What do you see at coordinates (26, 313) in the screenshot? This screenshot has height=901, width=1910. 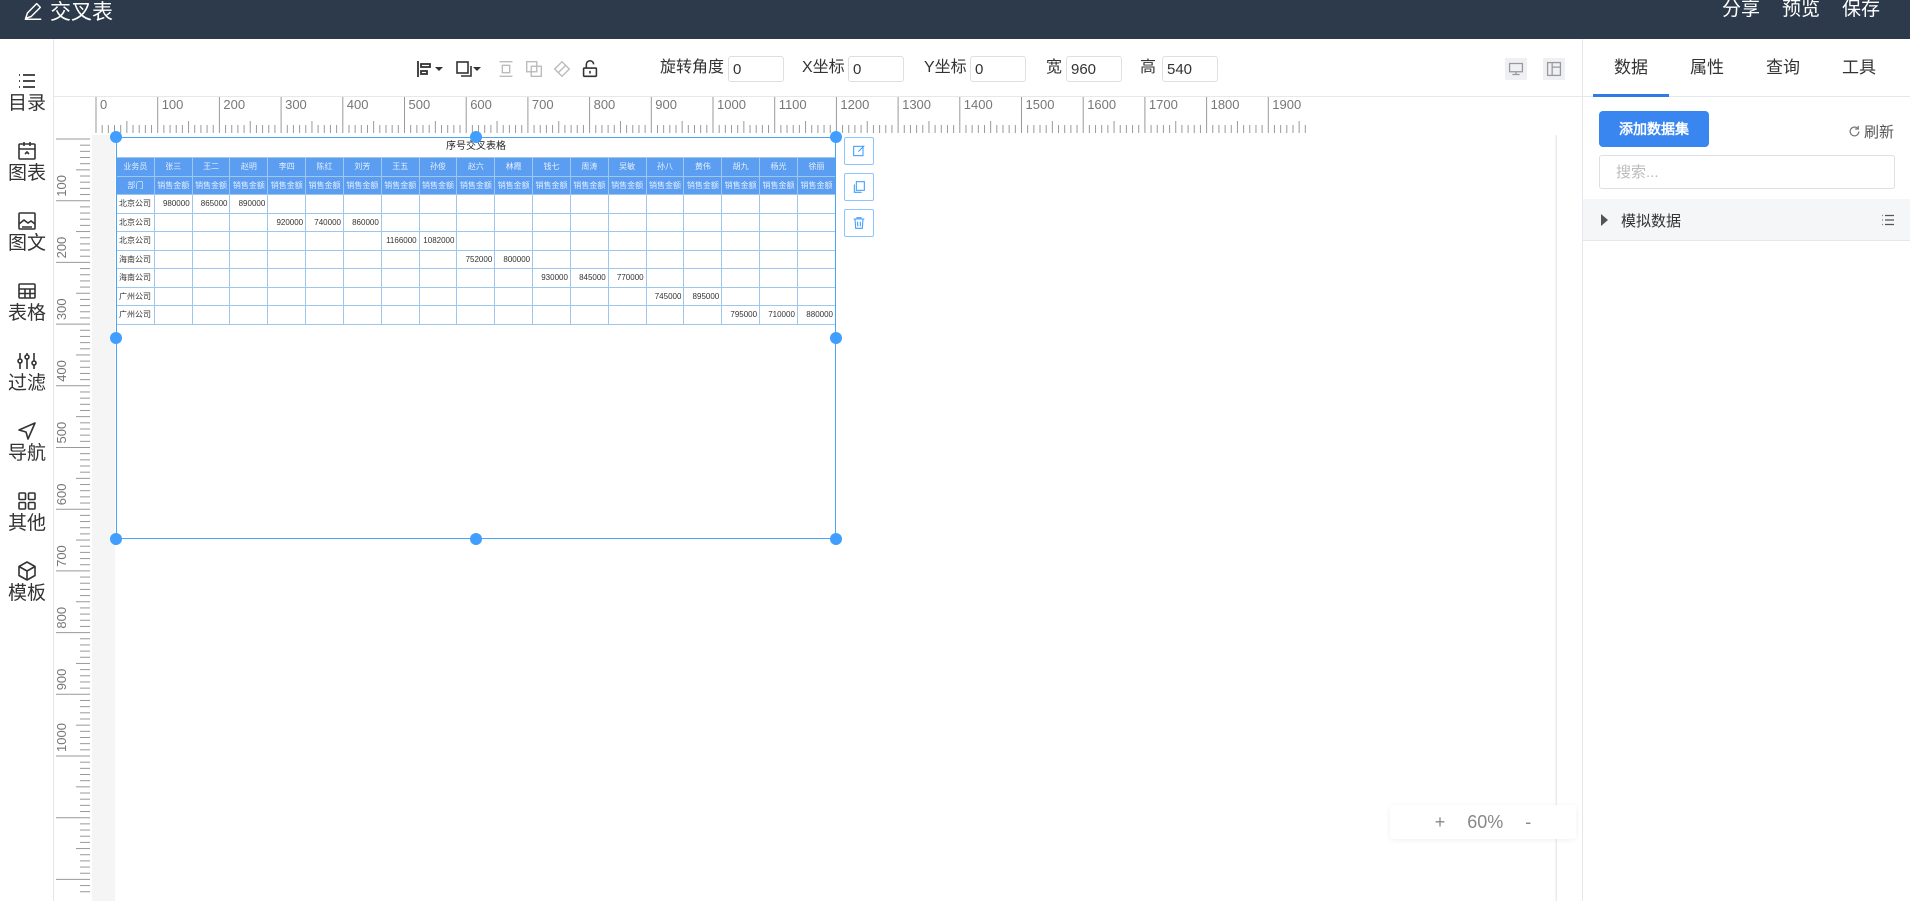 I see `sidebar-item-label: 表格` at bounding box center [26, 313].